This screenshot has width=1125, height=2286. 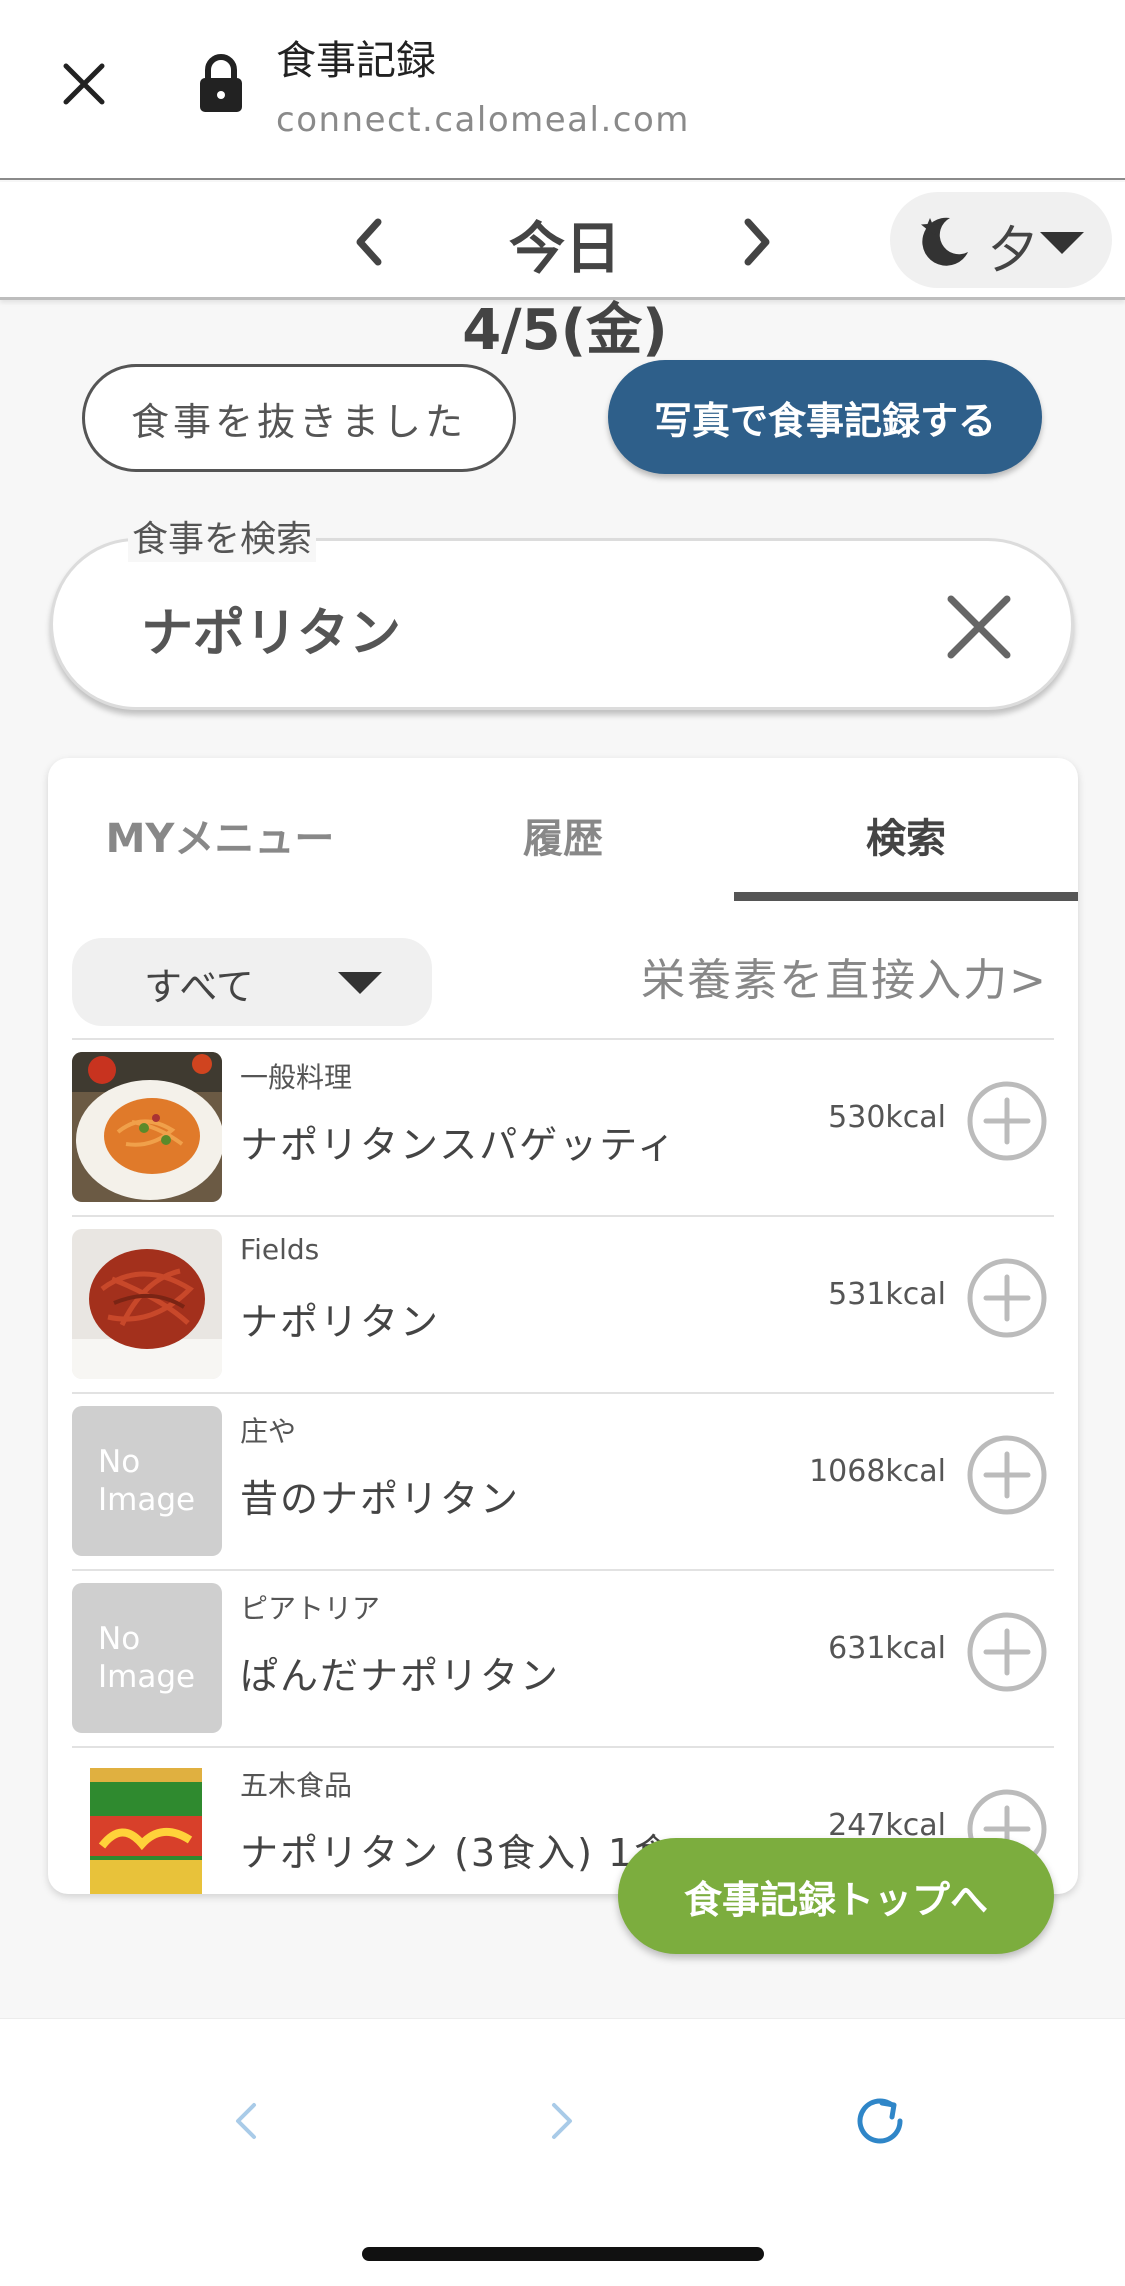 I want to click on food-brand: Fields, so click(x=280, y=1249).